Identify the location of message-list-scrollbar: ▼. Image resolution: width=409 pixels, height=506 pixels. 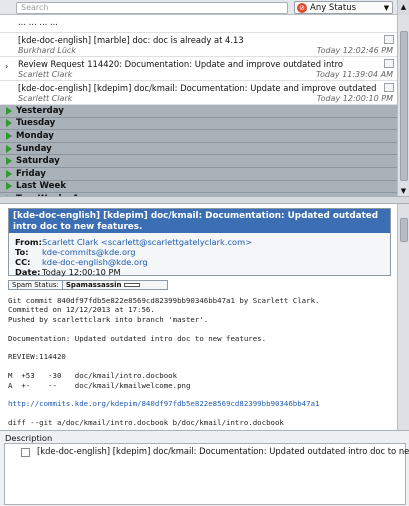
(403, 105).